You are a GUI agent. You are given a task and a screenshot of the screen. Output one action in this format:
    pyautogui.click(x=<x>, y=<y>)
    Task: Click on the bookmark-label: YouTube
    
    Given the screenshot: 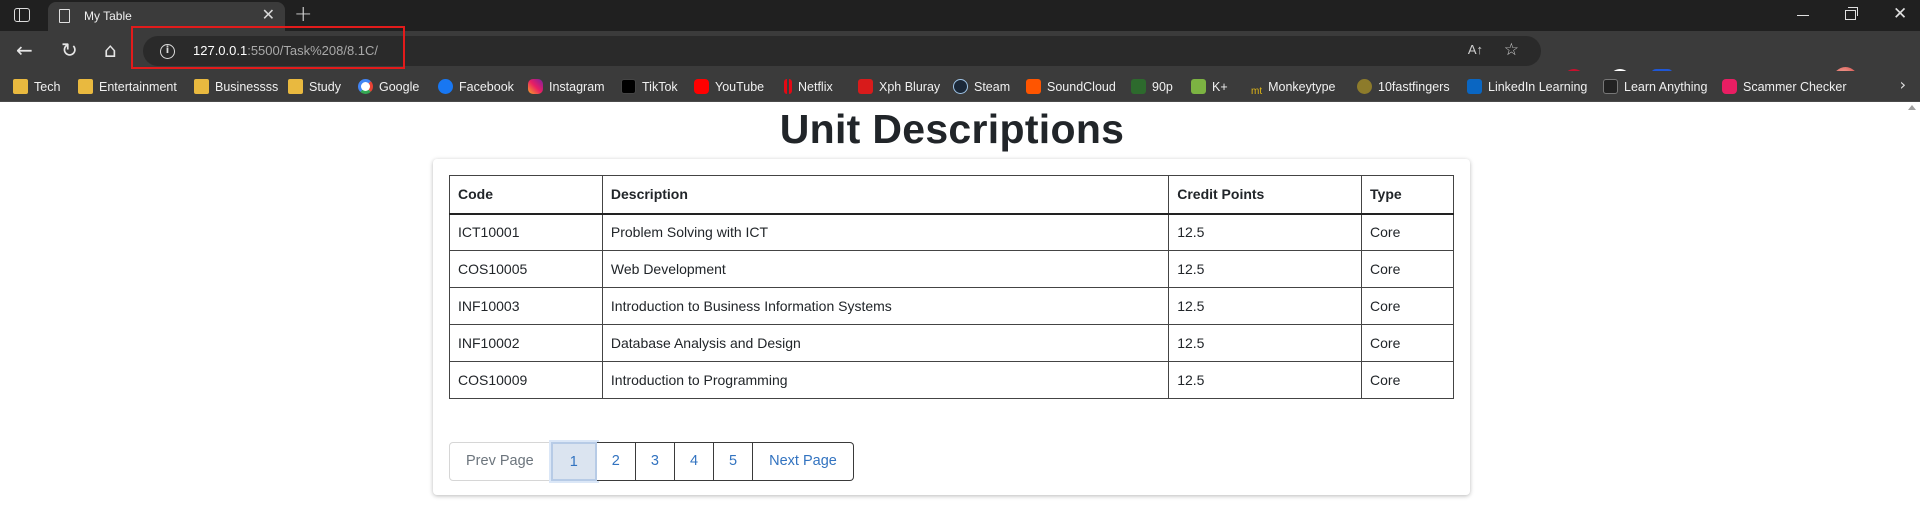 What is the action you would take?
    pyautogui.click(x=740, y=87)
    